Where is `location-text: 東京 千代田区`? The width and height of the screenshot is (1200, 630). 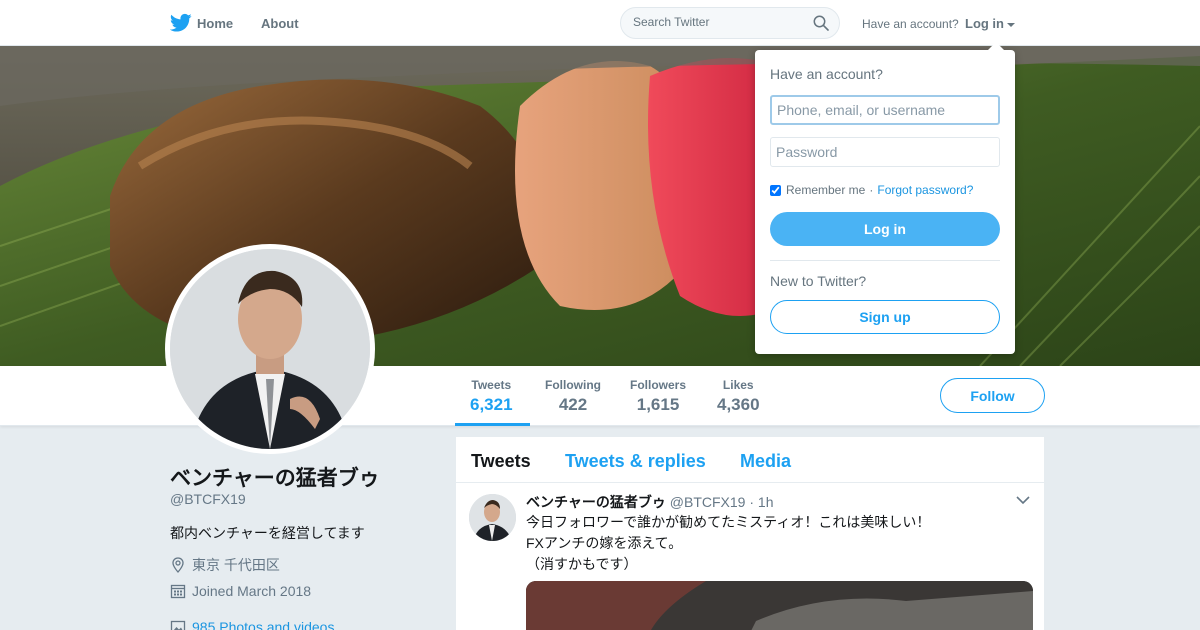
location-text: 東京 千代田区 is located at coordinates (236, 565).